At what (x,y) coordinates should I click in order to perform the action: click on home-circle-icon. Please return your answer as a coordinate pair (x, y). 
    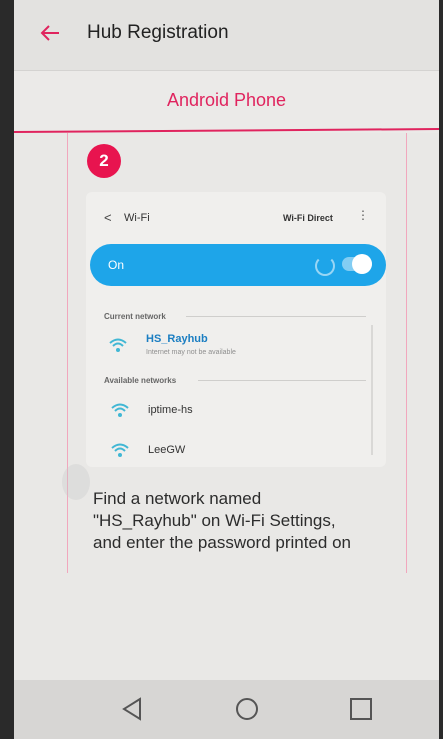
    Looking at the image, I should click on (247, 711).